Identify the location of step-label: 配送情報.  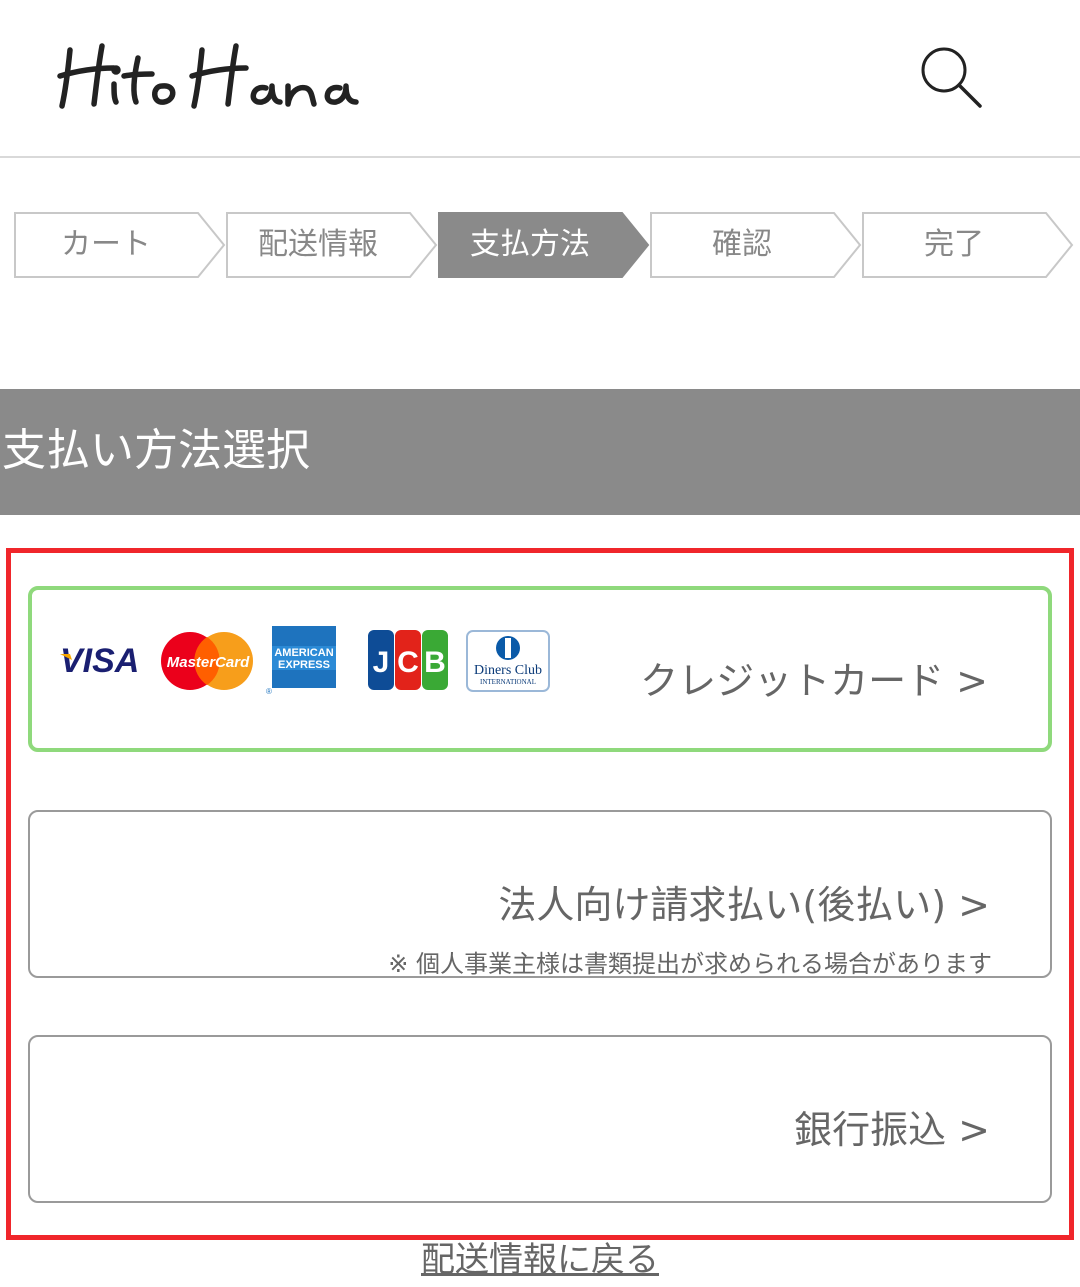
(318, 244).